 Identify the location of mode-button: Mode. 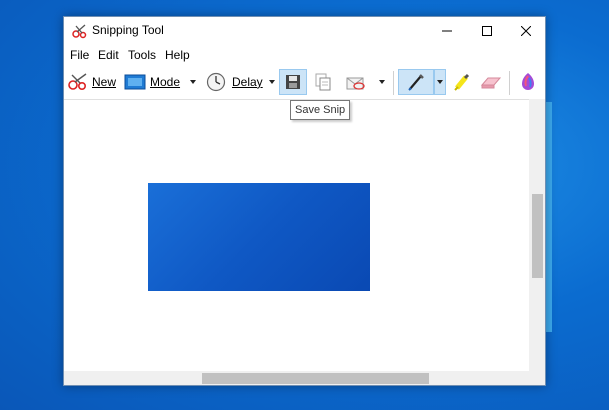
(152, 82).